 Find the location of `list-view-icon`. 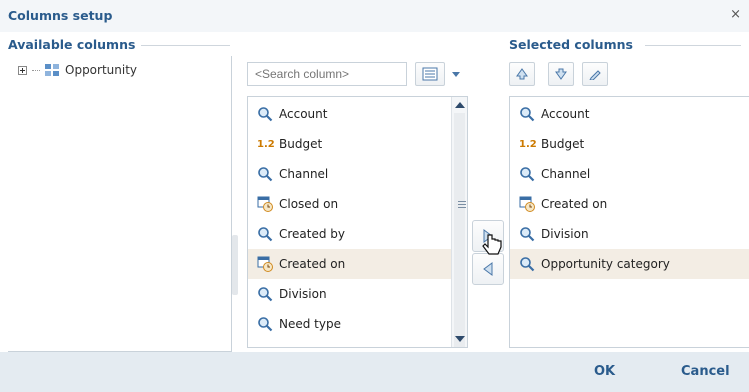

list-view-icon is located at coordinates (430, 74).